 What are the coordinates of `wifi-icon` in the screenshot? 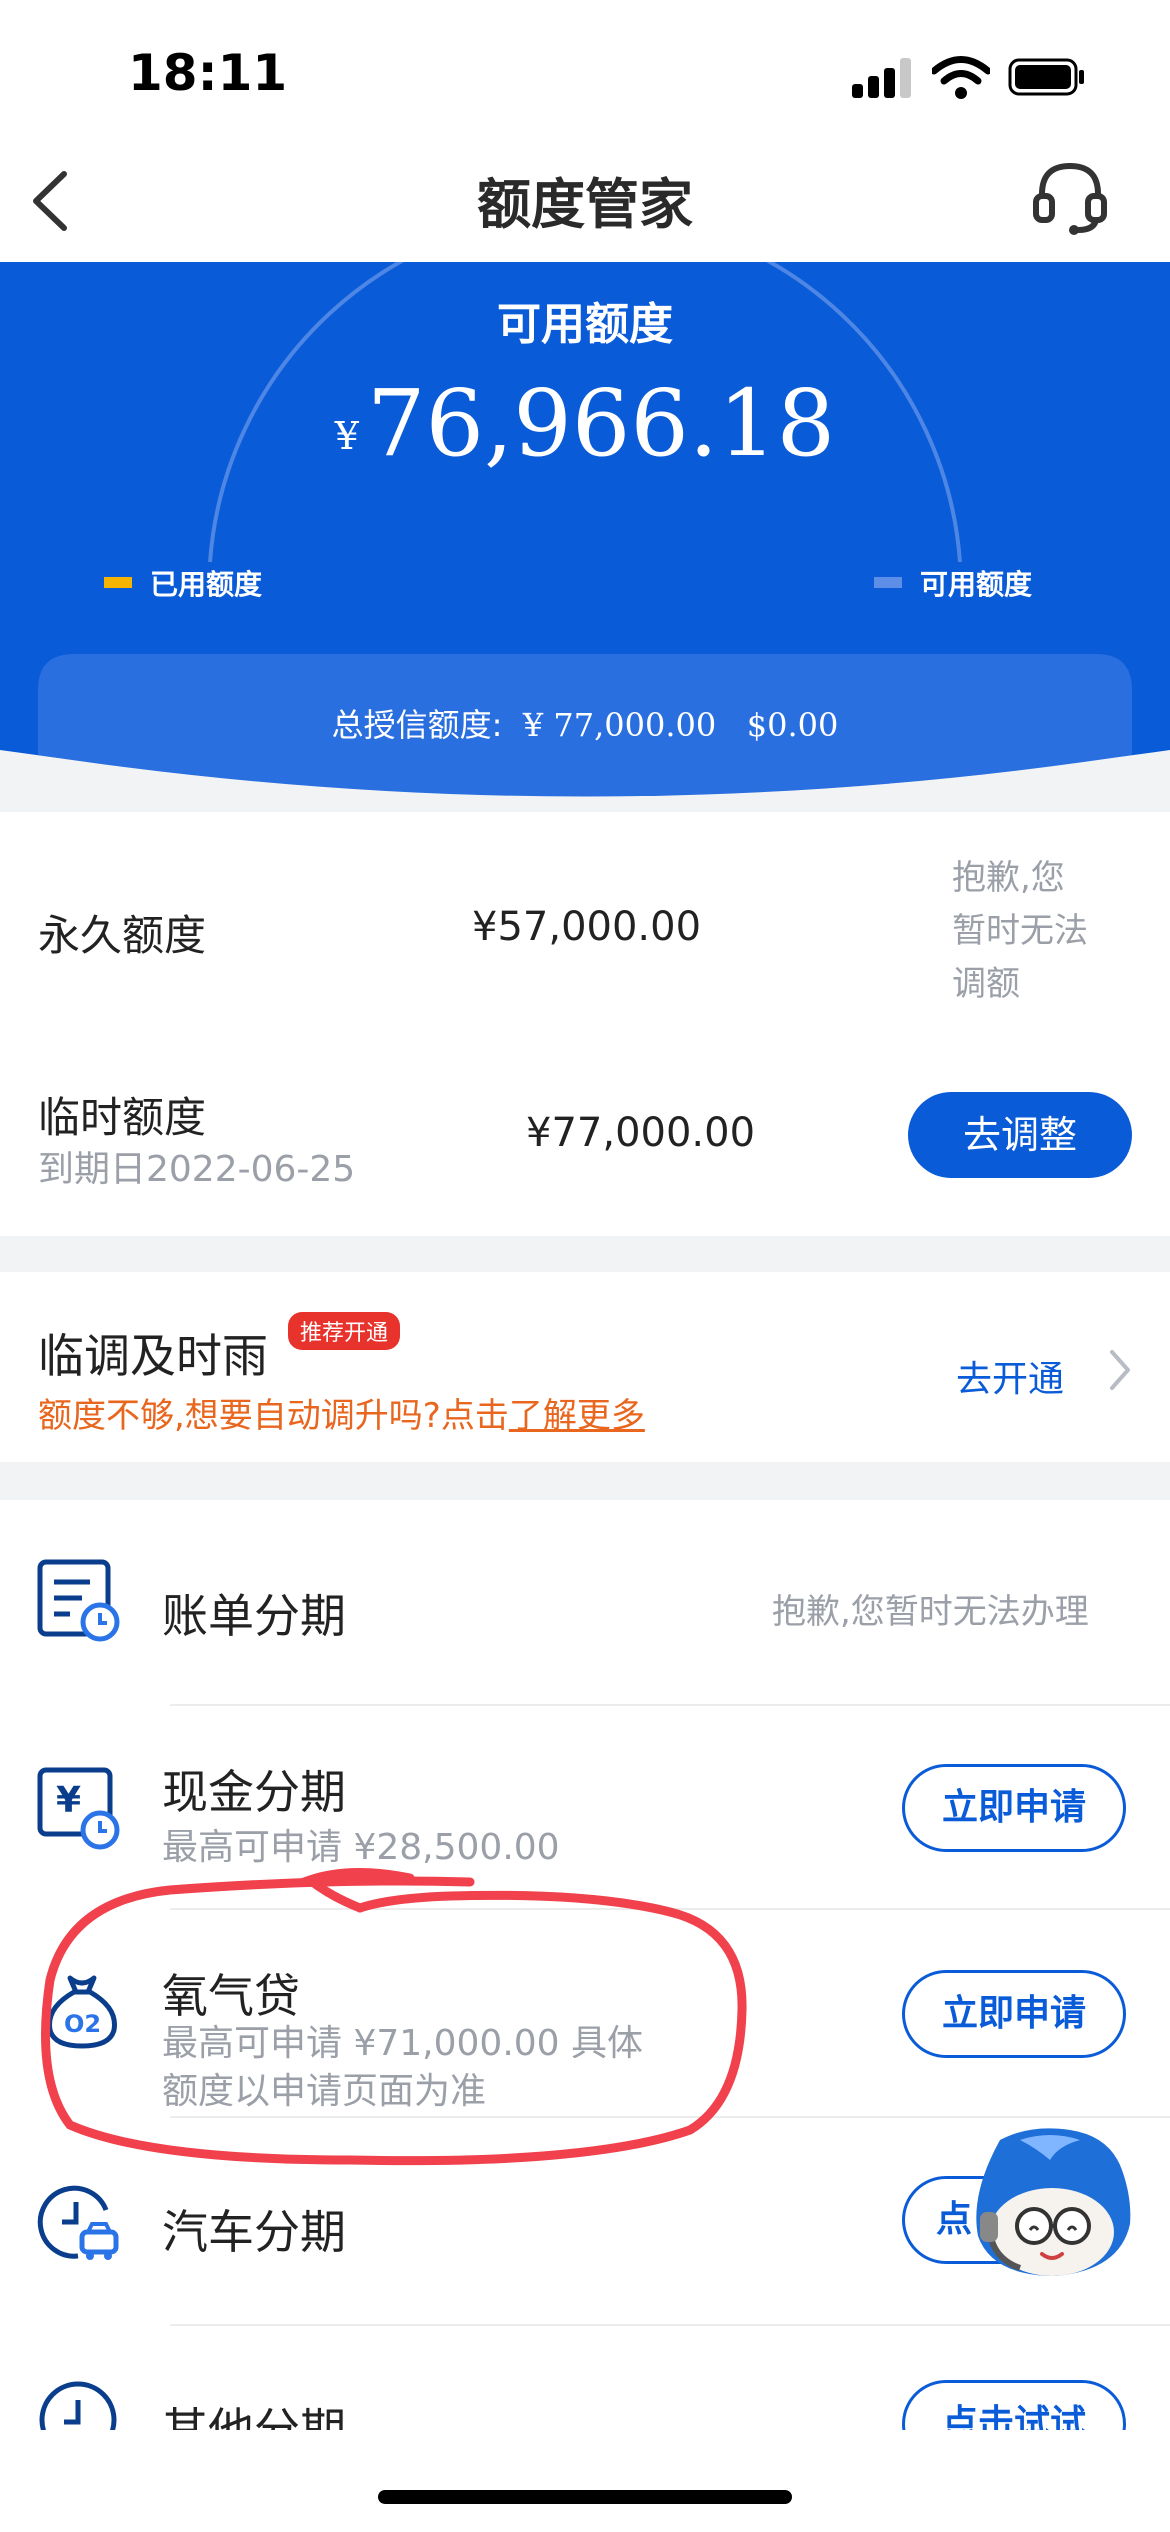 It's located at (961, 77).